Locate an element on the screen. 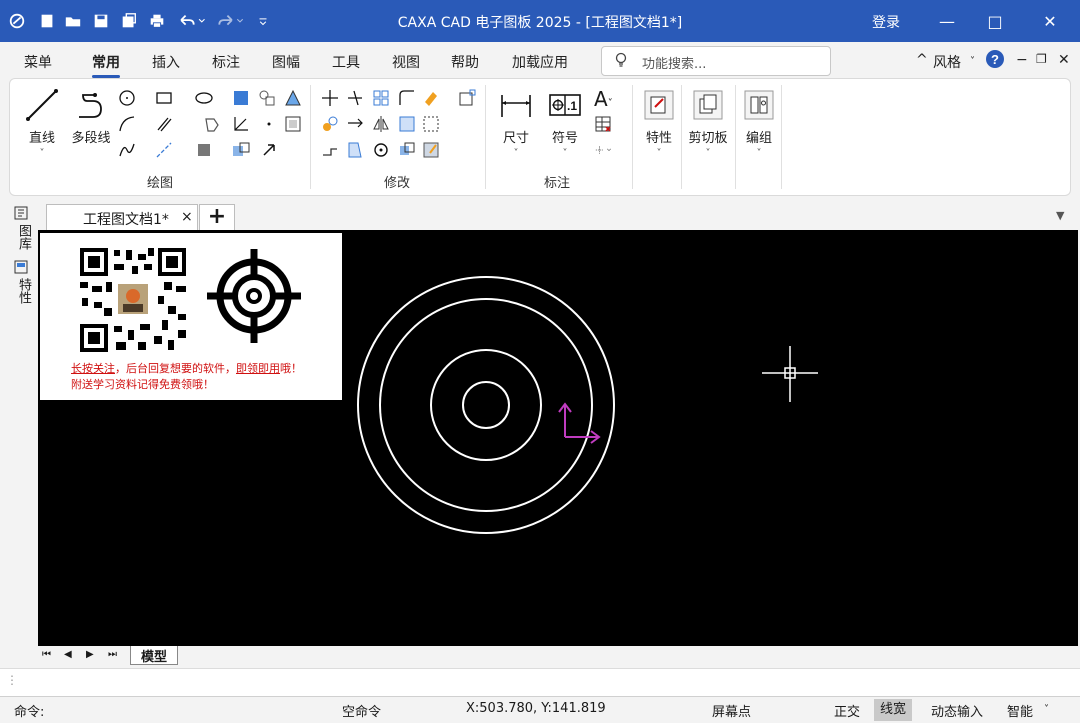 This screenshot has height=723, width=1080. concentric-circles is located at coordinates (486, 405).